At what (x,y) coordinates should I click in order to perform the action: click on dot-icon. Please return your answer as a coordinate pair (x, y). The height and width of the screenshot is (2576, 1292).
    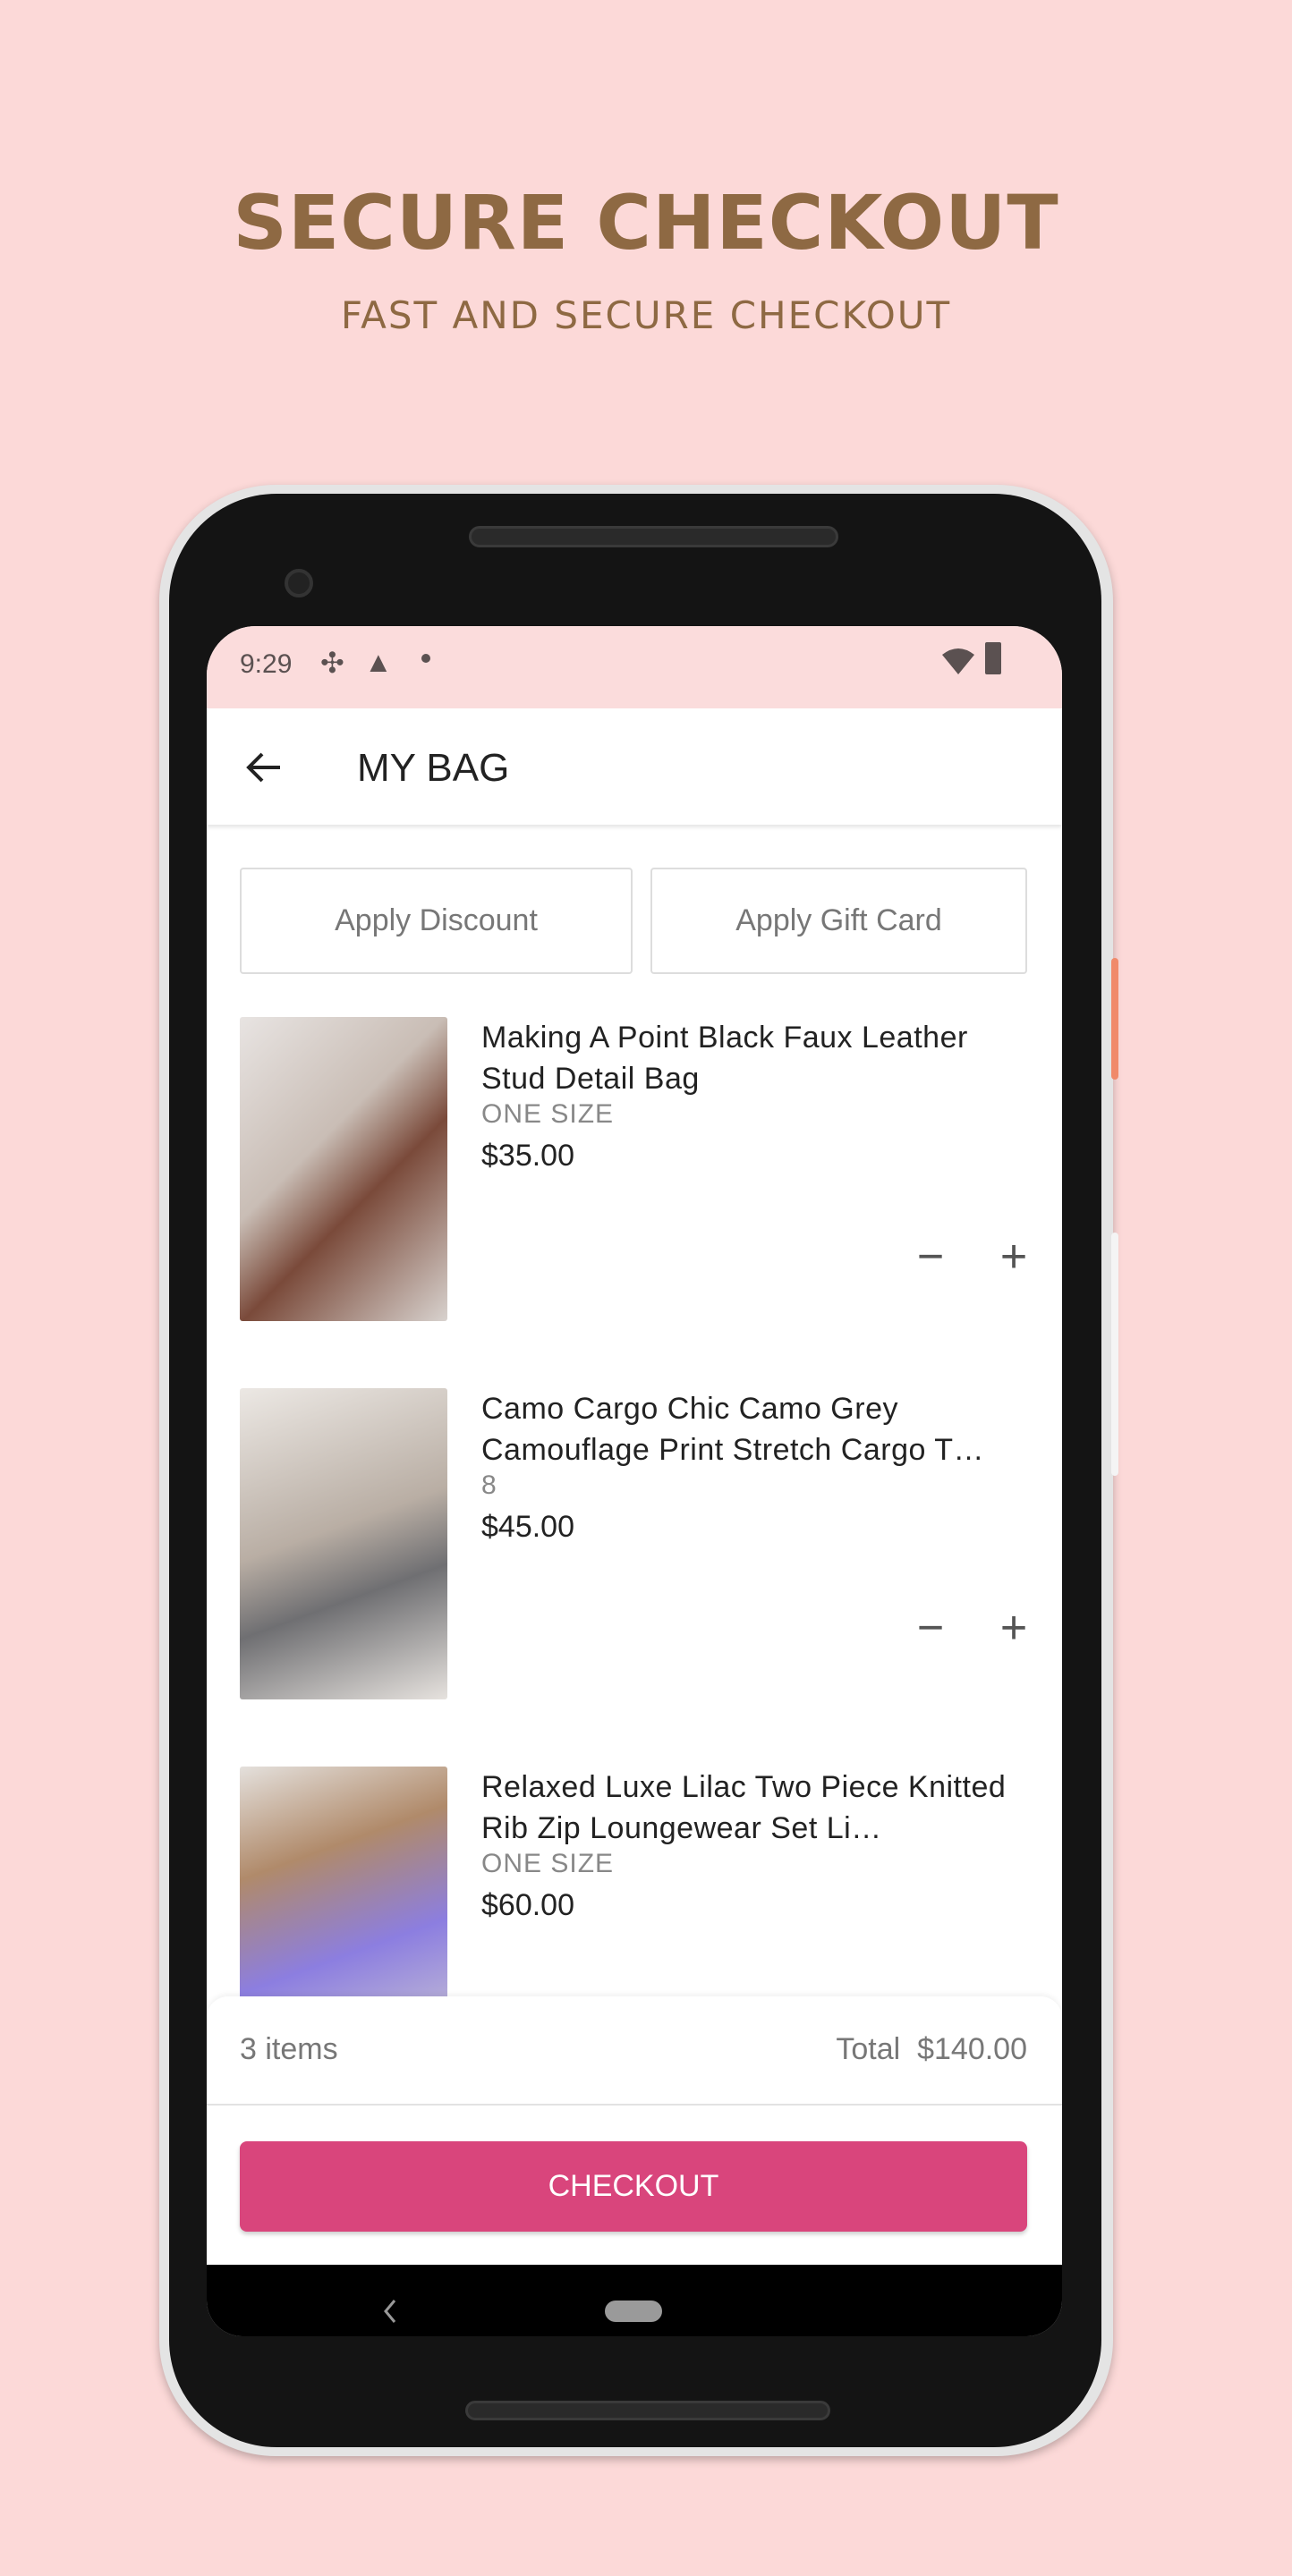
    Looking at the image, I should click on (425, 658).